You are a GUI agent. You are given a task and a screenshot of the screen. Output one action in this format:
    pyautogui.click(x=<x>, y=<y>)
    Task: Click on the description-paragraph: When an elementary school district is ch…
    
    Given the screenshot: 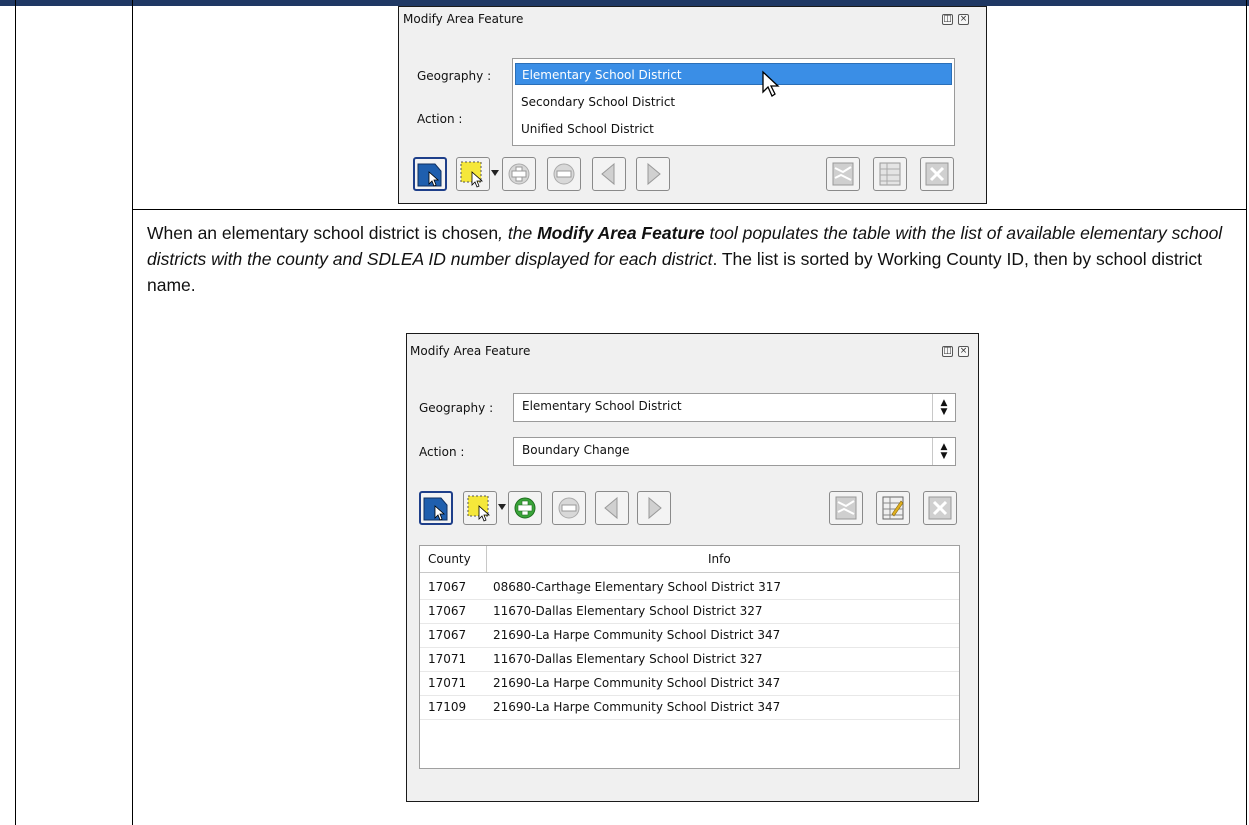 What is the action you would take?
    pyautogui.click(x=692, y=259)
    